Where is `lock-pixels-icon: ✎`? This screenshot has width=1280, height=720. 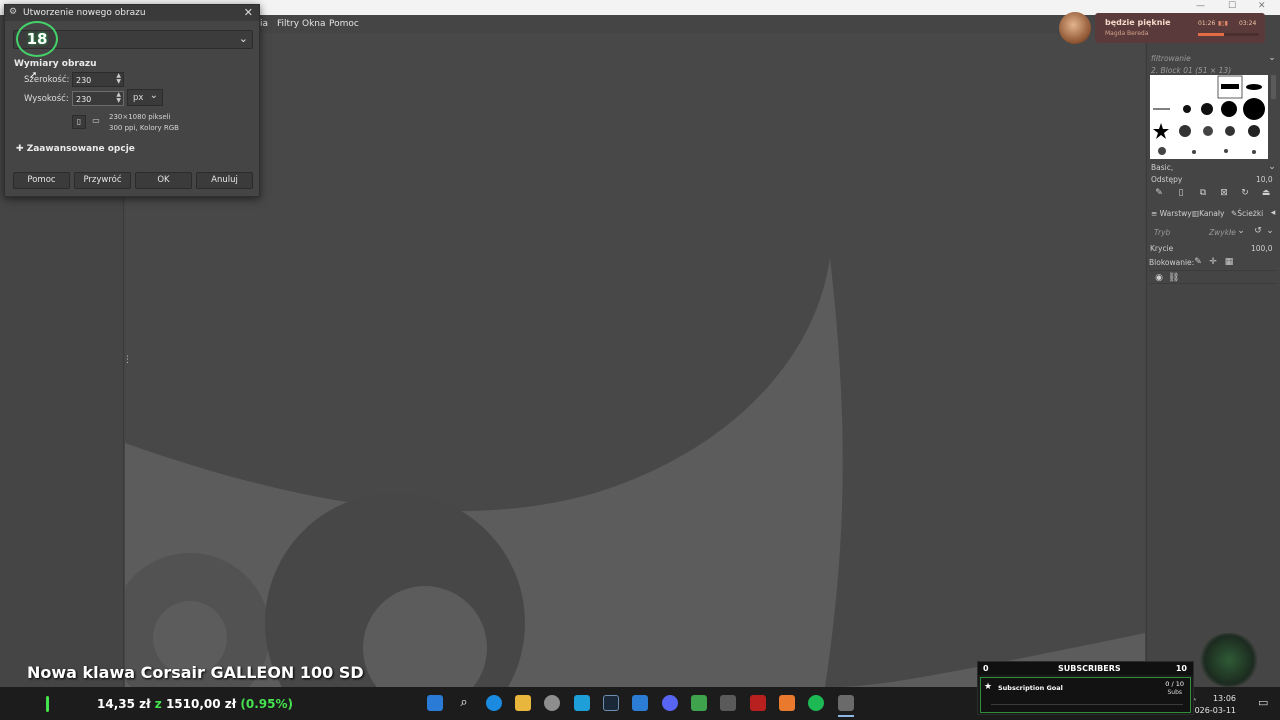
lock-pixels-icon: ✎ is located at coordinates (1198, 262).